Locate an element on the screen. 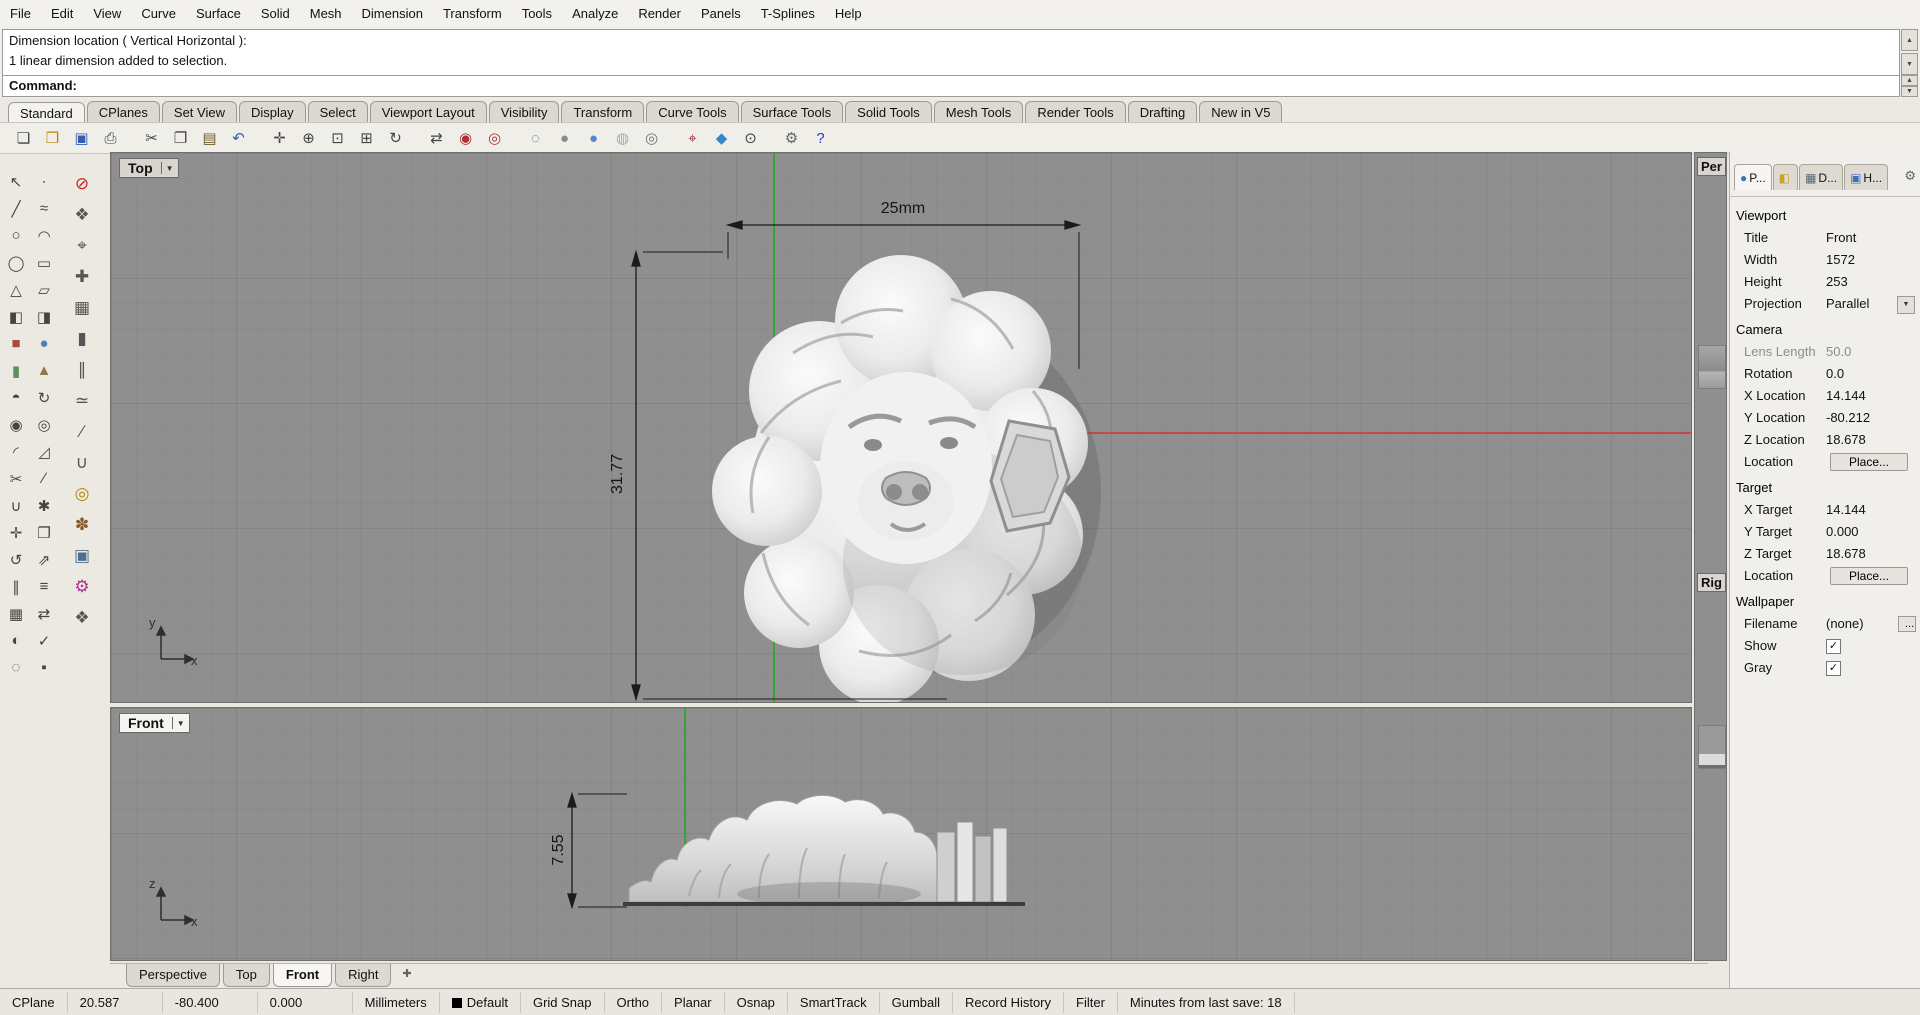 This screenshot has width=1920, height=1015. dimension-text-height: 31.77 is located at coordinates (618, 474).